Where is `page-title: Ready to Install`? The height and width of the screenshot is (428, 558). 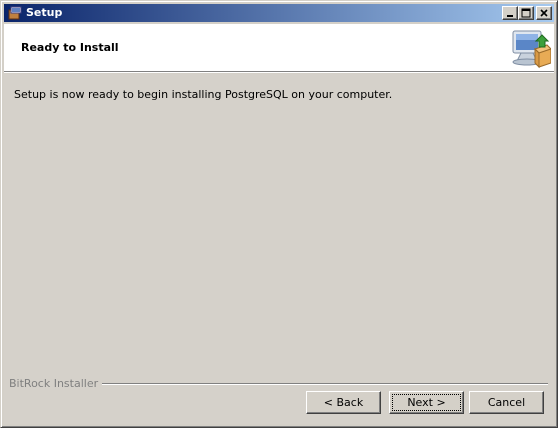
page-title: Ready to Install is located at coordinates (70, 47).